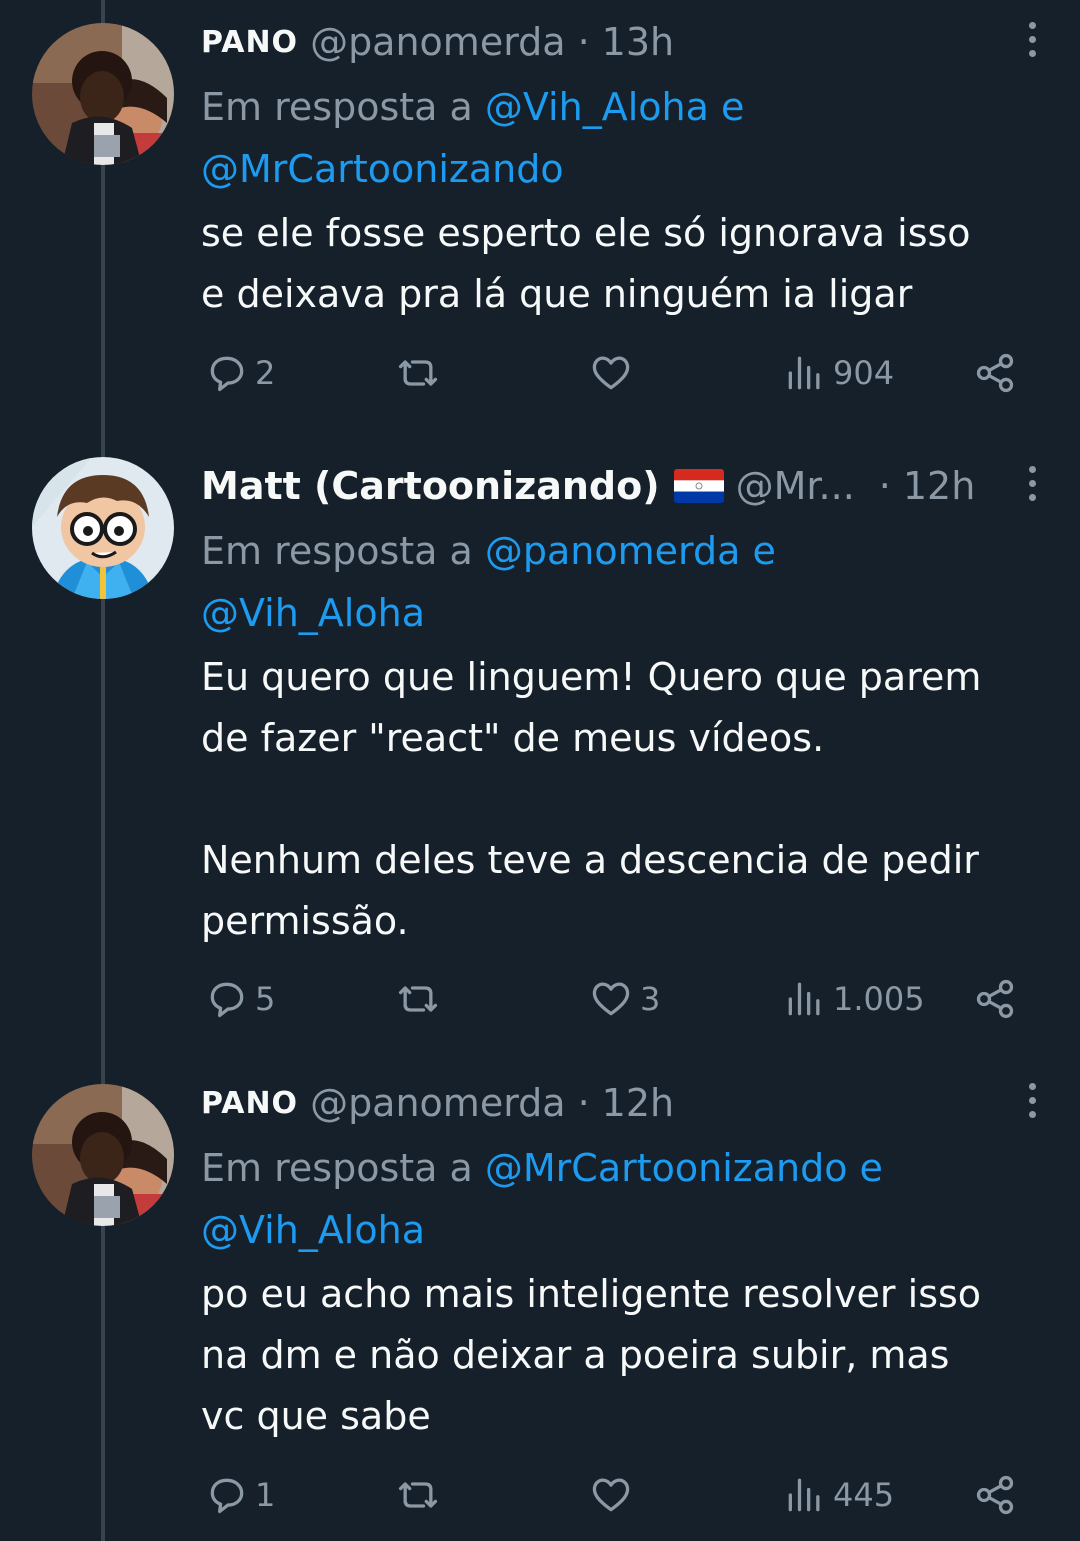 The height and width of the screenshot is (1541, 1080). What do you see at coordinates (684, 1168) in the screenshot?
I see `mention-link: @MrCartoonizando e` at bounding box center [684, 1168].